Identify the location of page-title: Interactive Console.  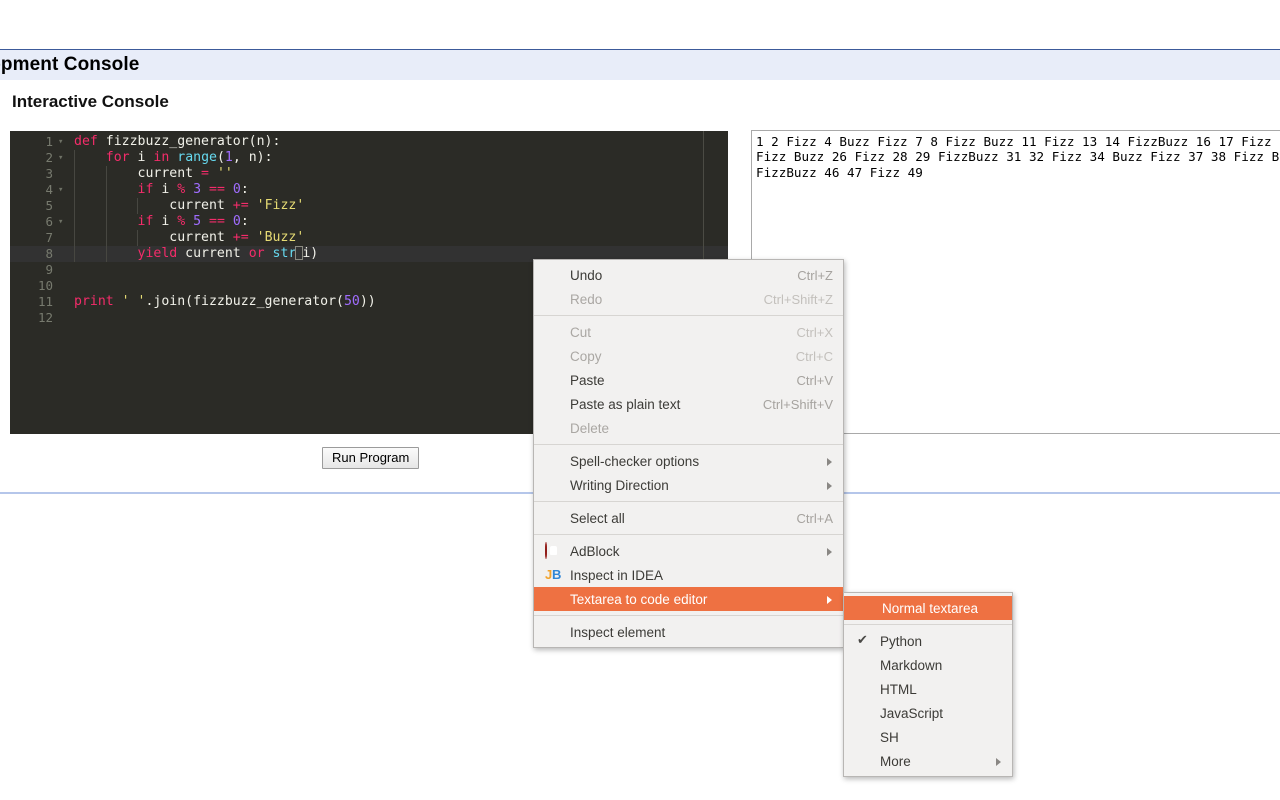
(90, 101).